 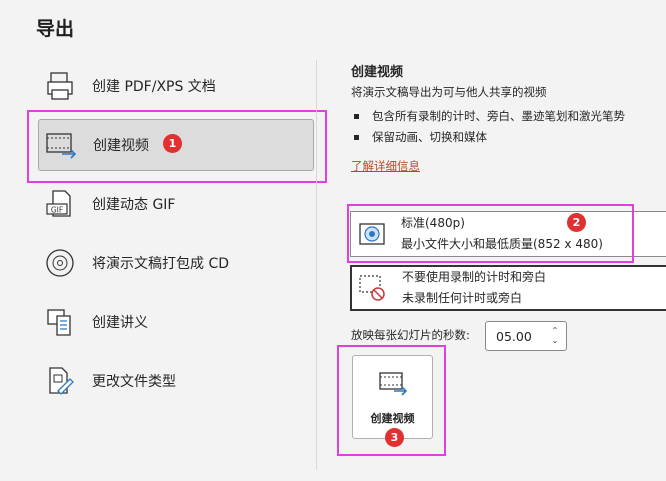 I want to click on change-file-type-icon, so click(x=60, y=381).